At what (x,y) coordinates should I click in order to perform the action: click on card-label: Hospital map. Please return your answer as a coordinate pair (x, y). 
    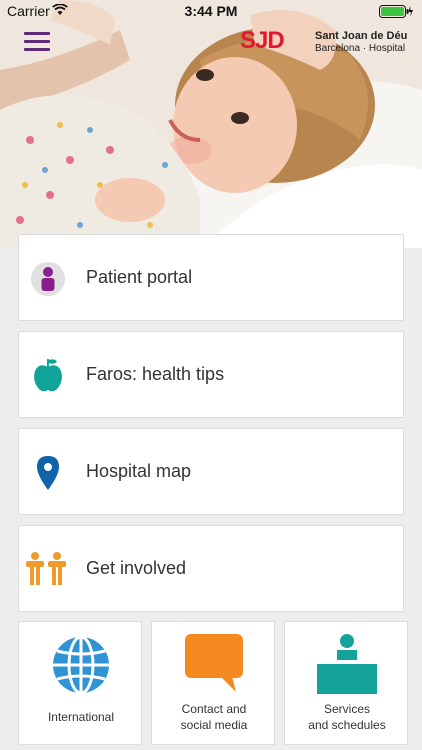
    Looking at the image, I should click on (139, 471).